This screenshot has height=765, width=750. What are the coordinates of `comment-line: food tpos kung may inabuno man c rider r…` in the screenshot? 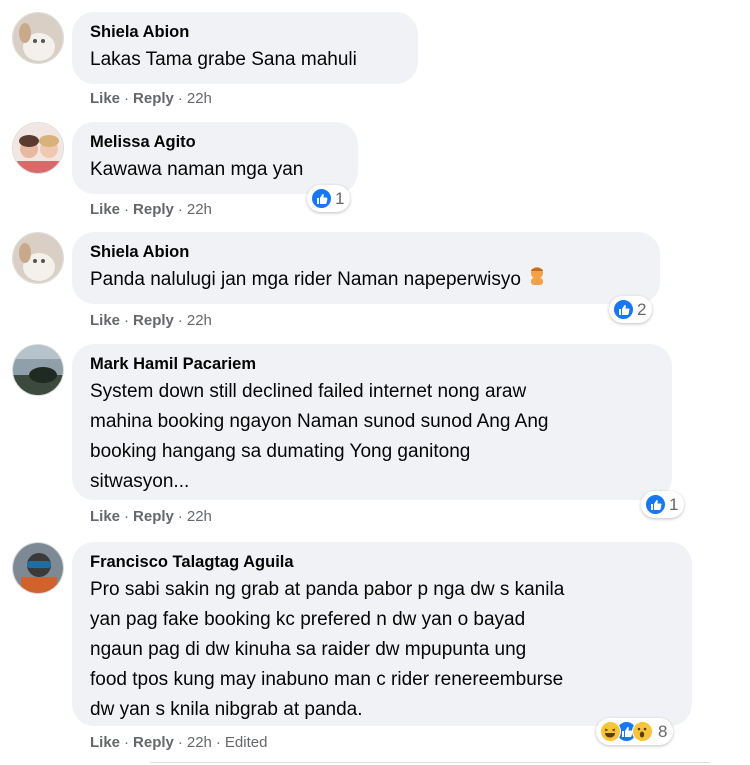 It's located at (327, 679).